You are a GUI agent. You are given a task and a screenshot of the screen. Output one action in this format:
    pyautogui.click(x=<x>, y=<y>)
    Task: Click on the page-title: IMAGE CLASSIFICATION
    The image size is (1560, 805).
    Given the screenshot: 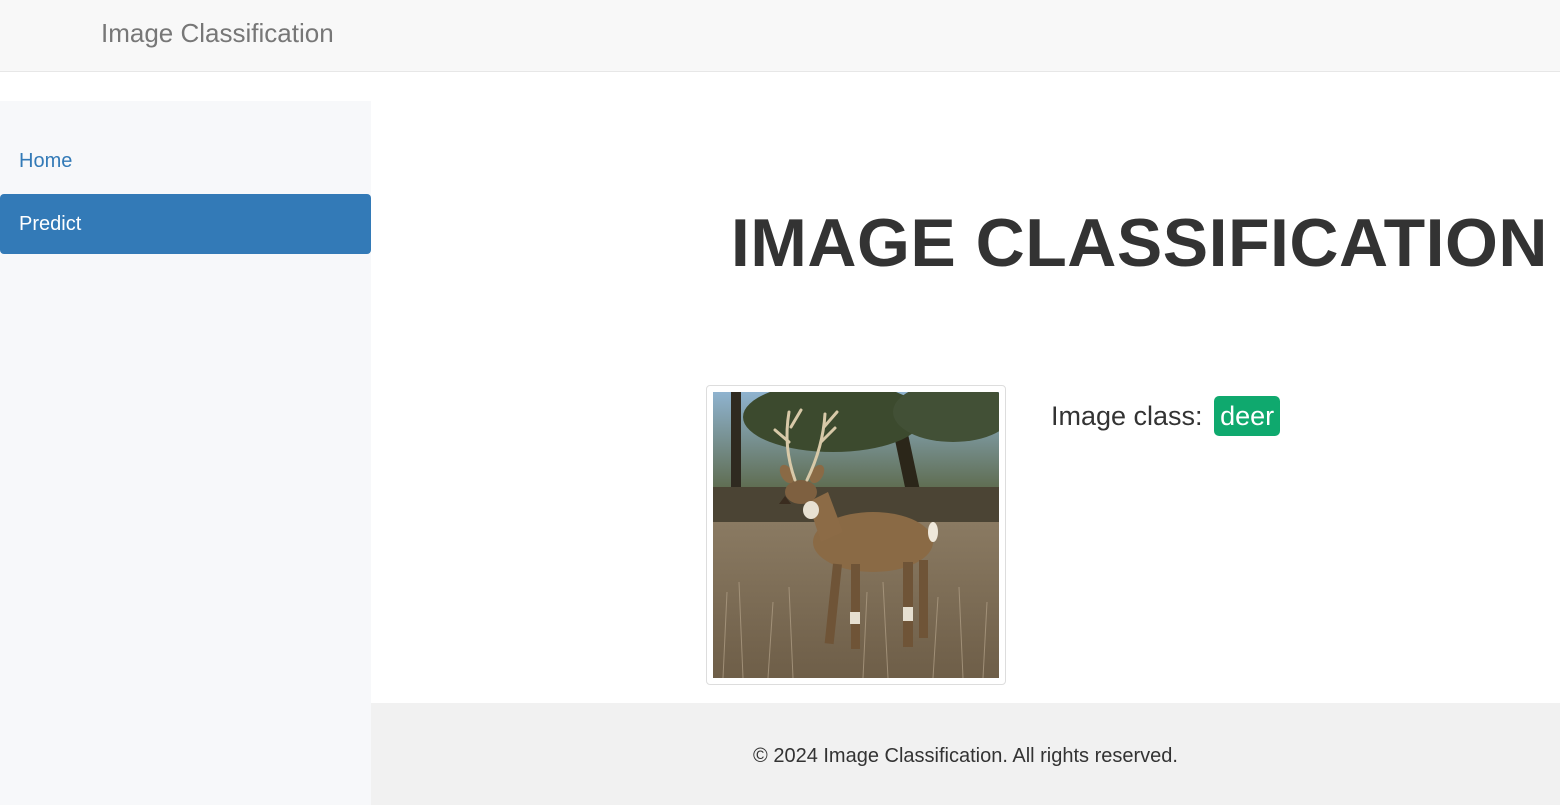 What is the action you would take?
    pyautogui.click(x=1139, y=243)
    